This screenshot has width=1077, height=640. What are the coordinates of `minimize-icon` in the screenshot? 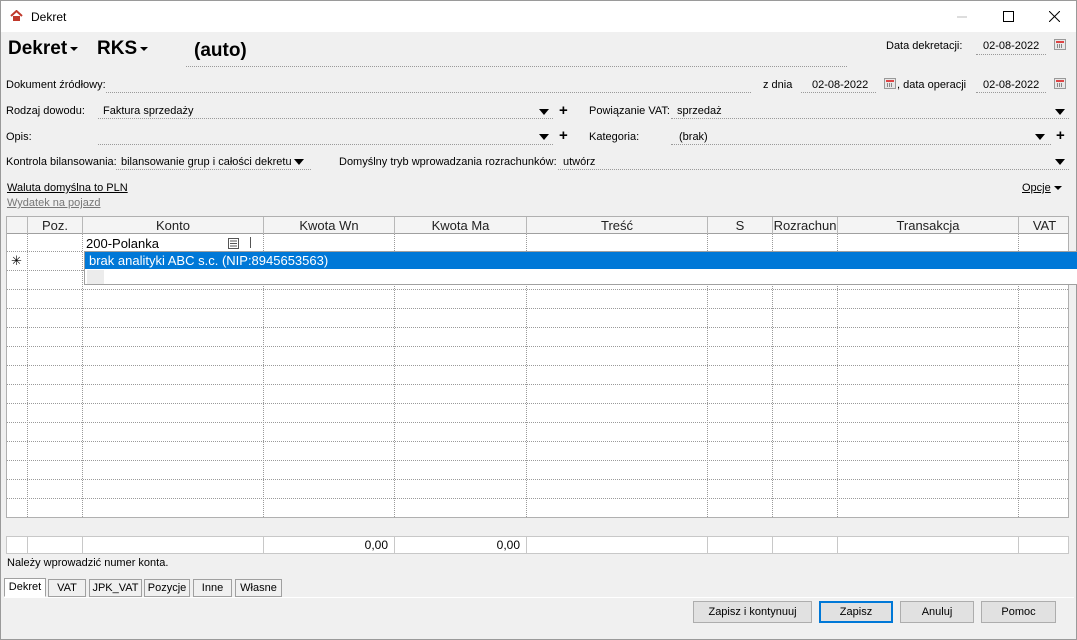 It's located at (962, 16).